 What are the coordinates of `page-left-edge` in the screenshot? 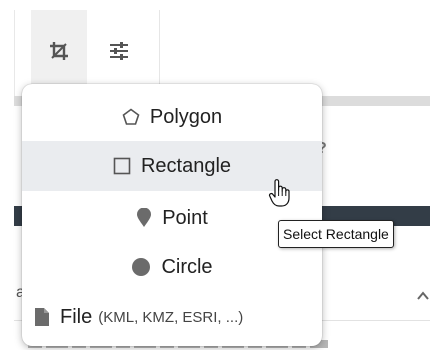 It's located at (6, 175).